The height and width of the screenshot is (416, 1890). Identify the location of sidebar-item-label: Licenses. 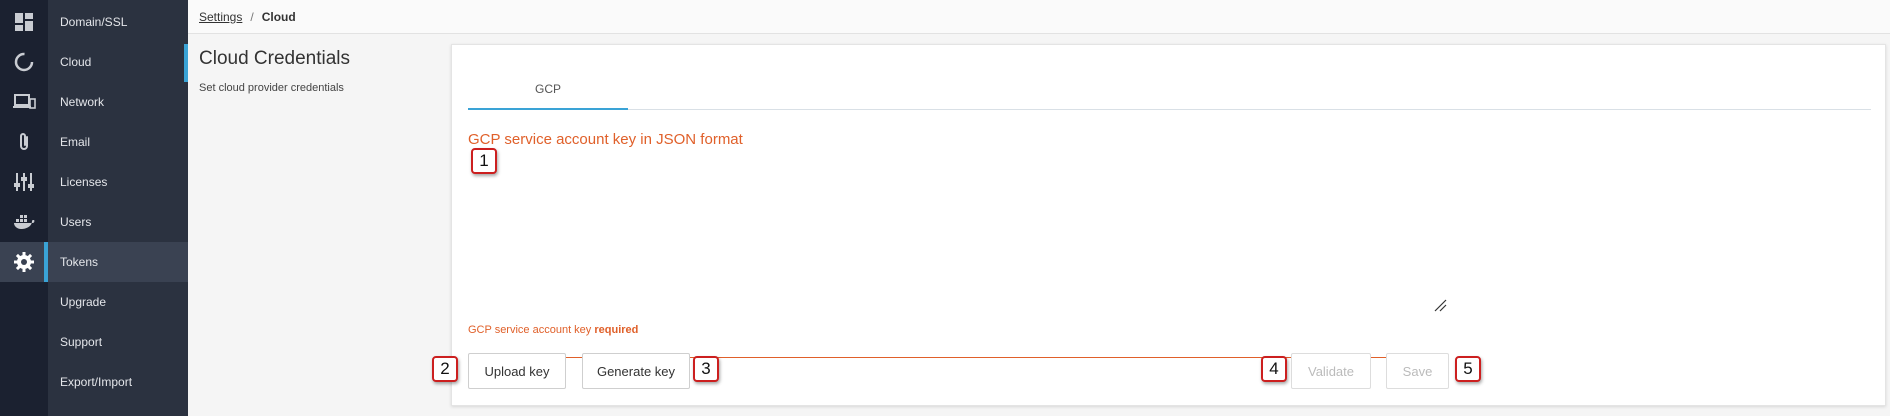
(84, 182).